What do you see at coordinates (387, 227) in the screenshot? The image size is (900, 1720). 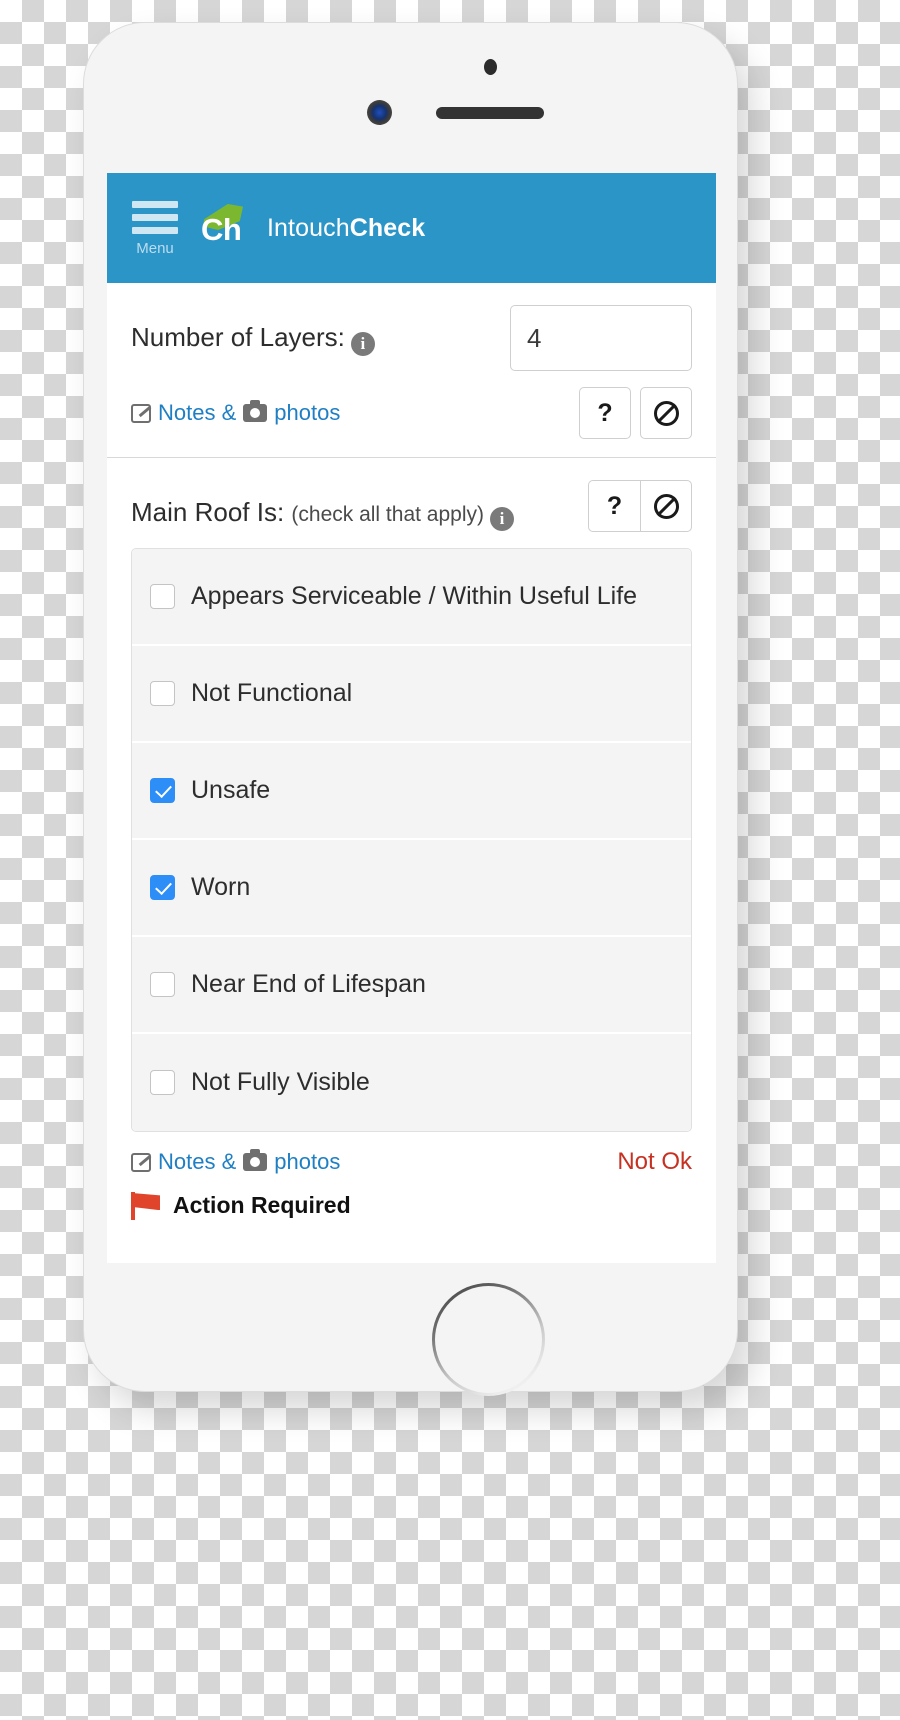 I see `brand-suffix: Check` at bounding box center [387, 227].